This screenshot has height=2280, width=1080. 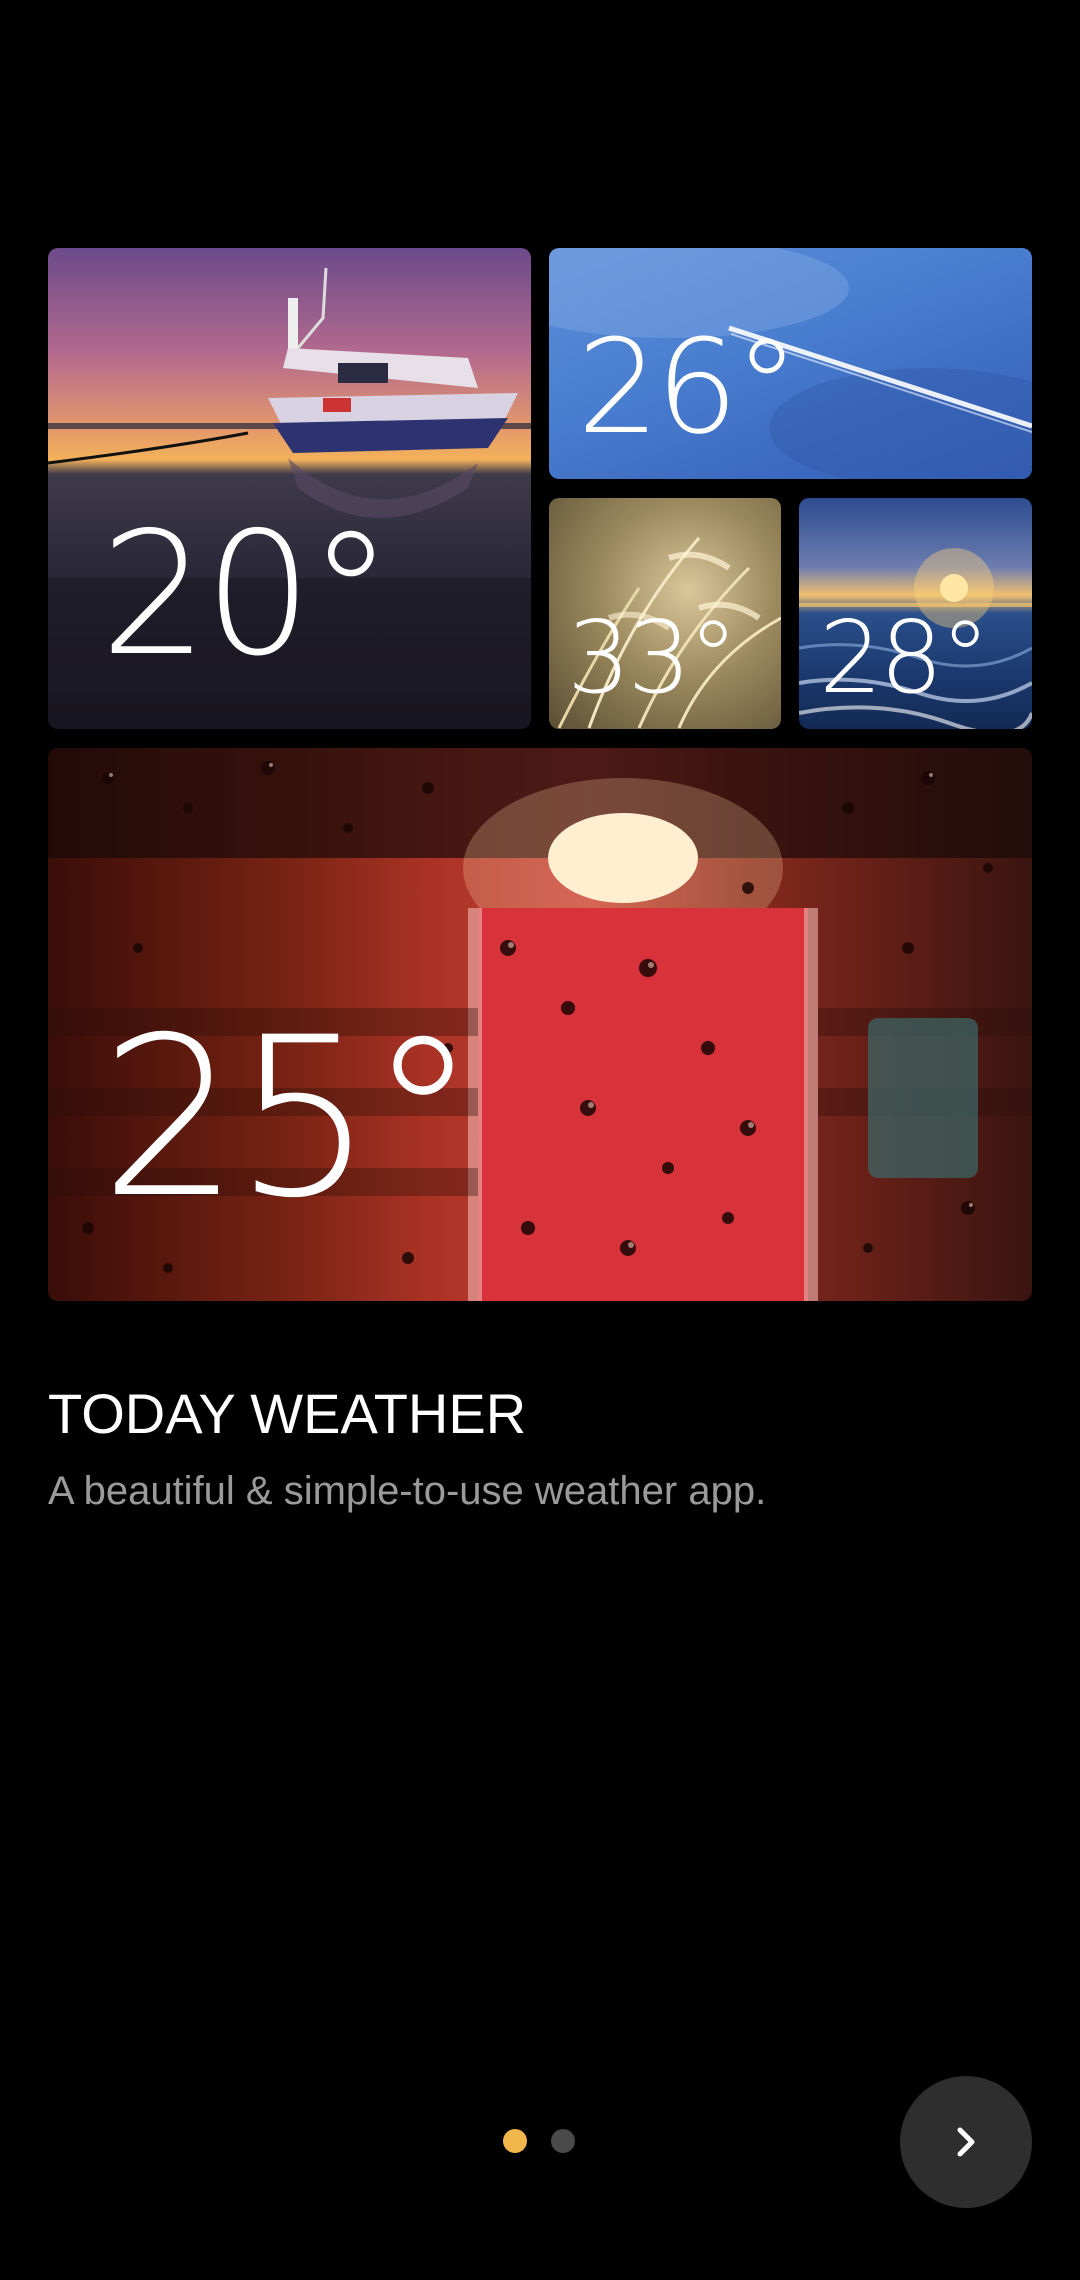 I want to click on page-indicator, so click(x=539, y=2141).